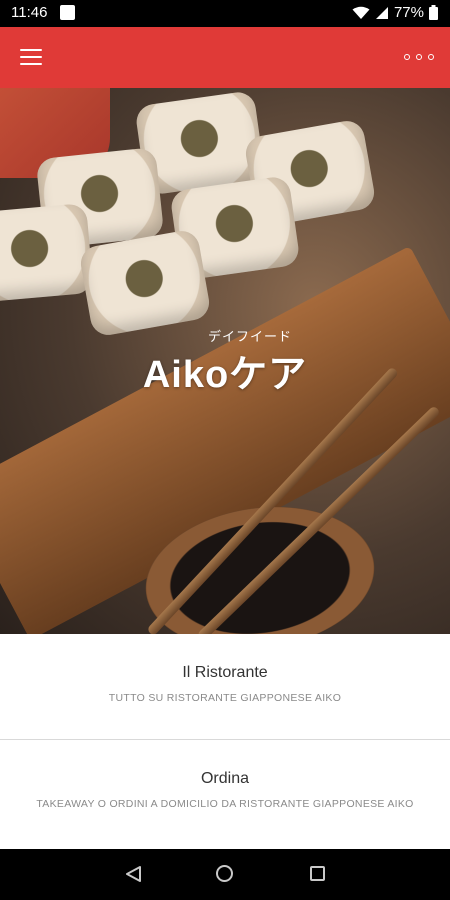 Image resolution: width=450 pixels, height=900 pixels. What do you see at coordinates (317, 873) in the screenshot?
I see `recents-icon` at bounding box center [317, 873].